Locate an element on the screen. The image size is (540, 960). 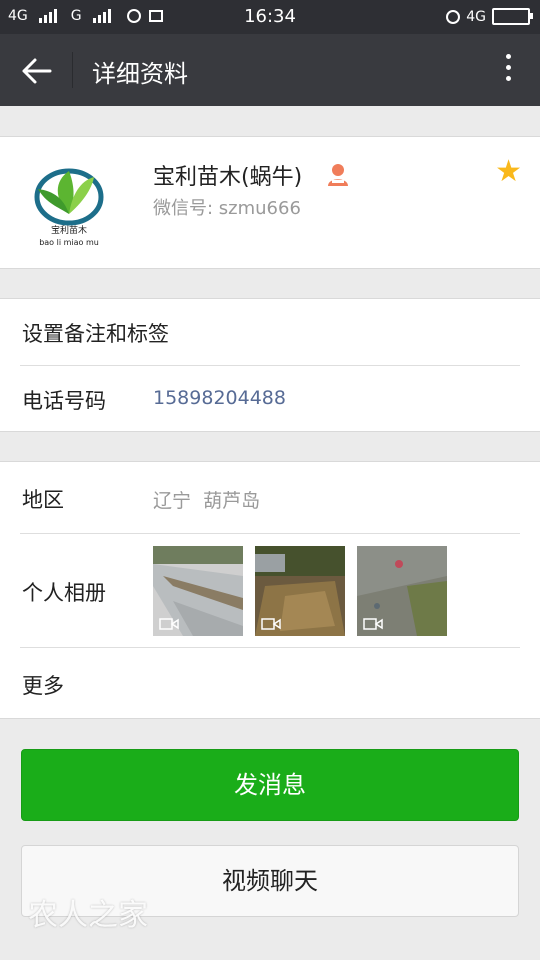
phone-number: 15898204488 is located at coordinates (219, 398).